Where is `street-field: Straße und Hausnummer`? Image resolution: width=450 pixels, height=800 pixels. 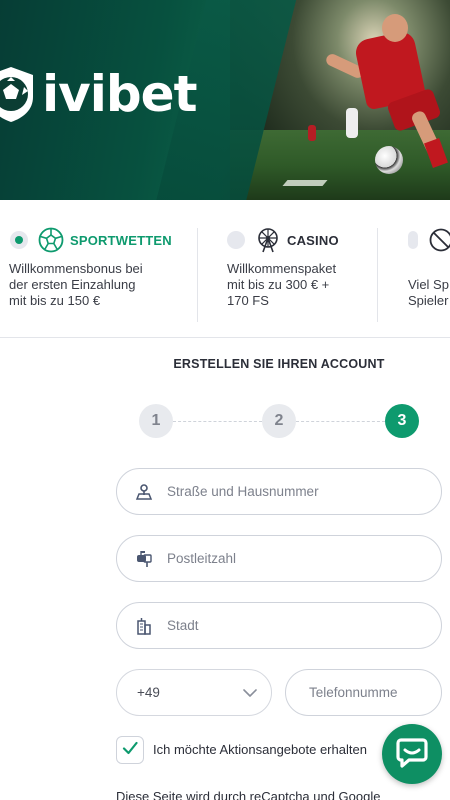
street-field: Straße und Hausnummer is located at coordinates (279, 491).